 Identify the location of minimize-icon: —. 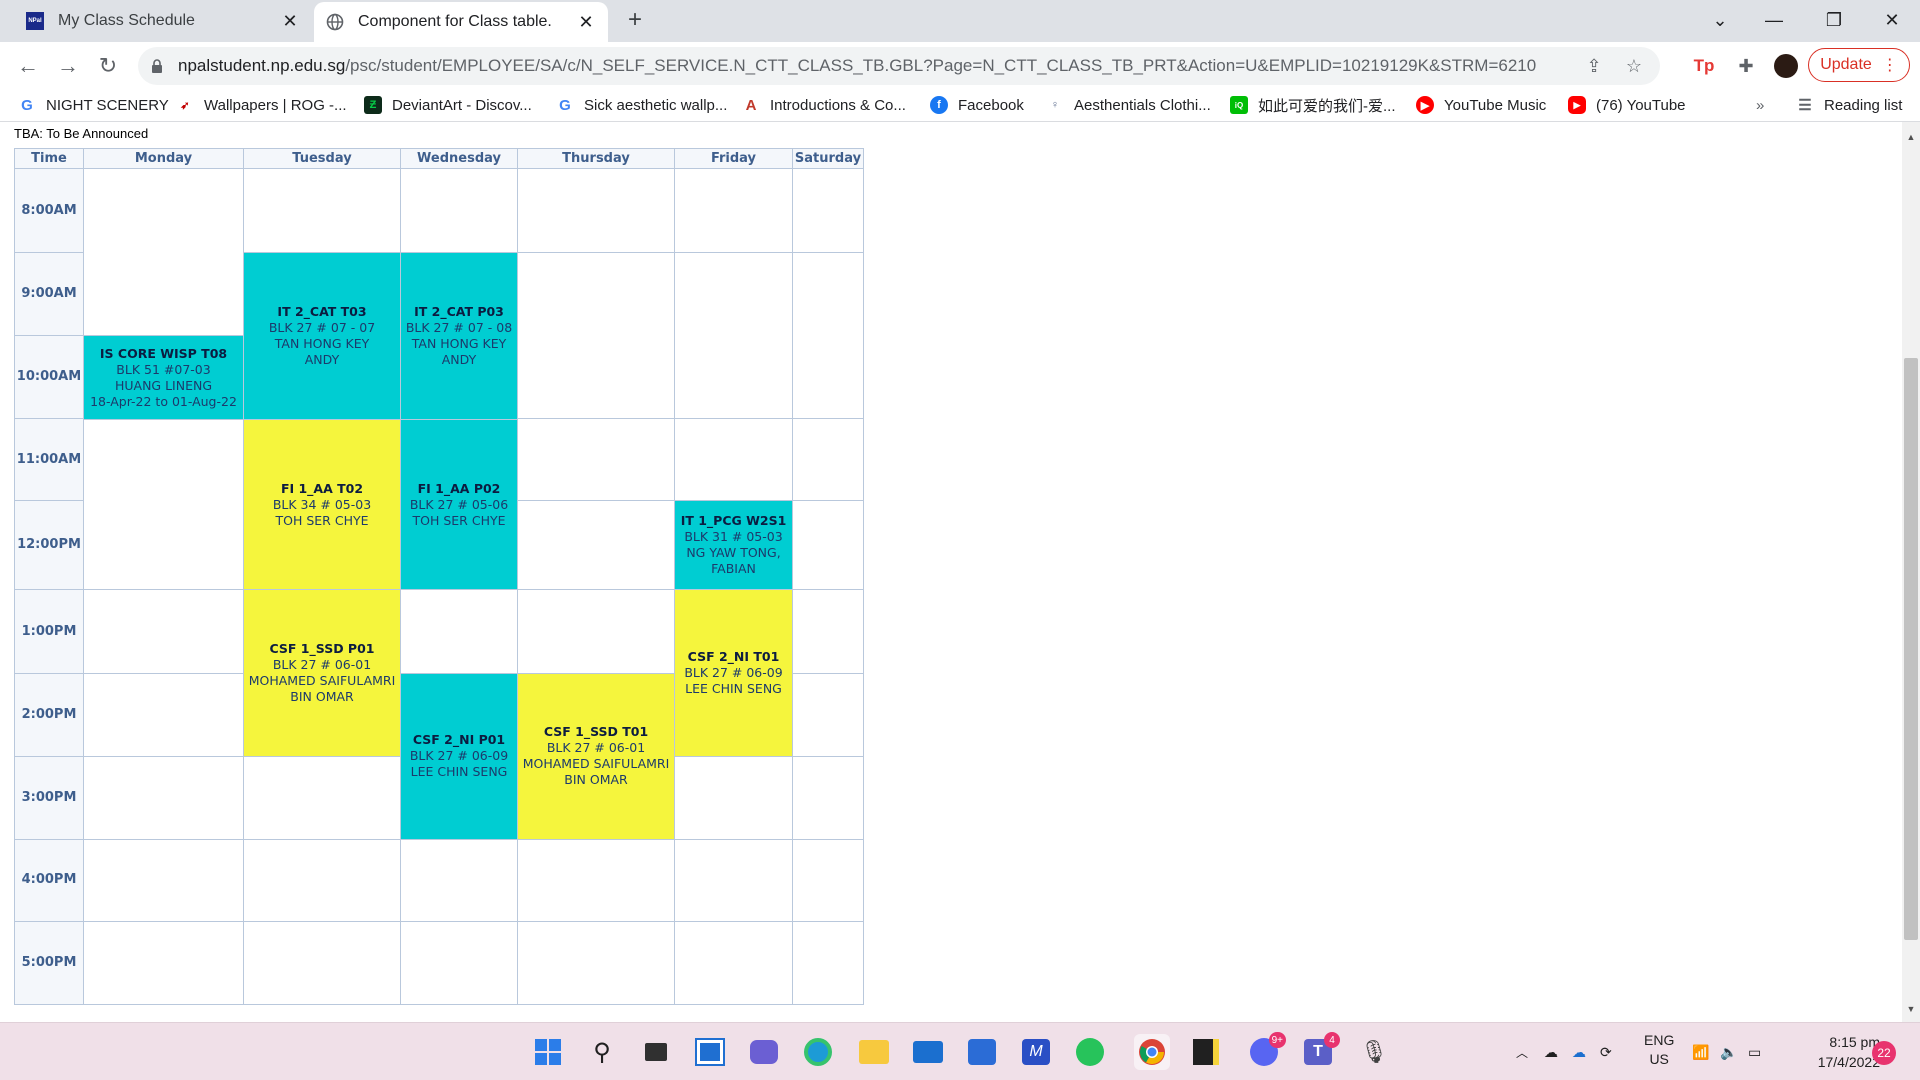
(1774, 20).